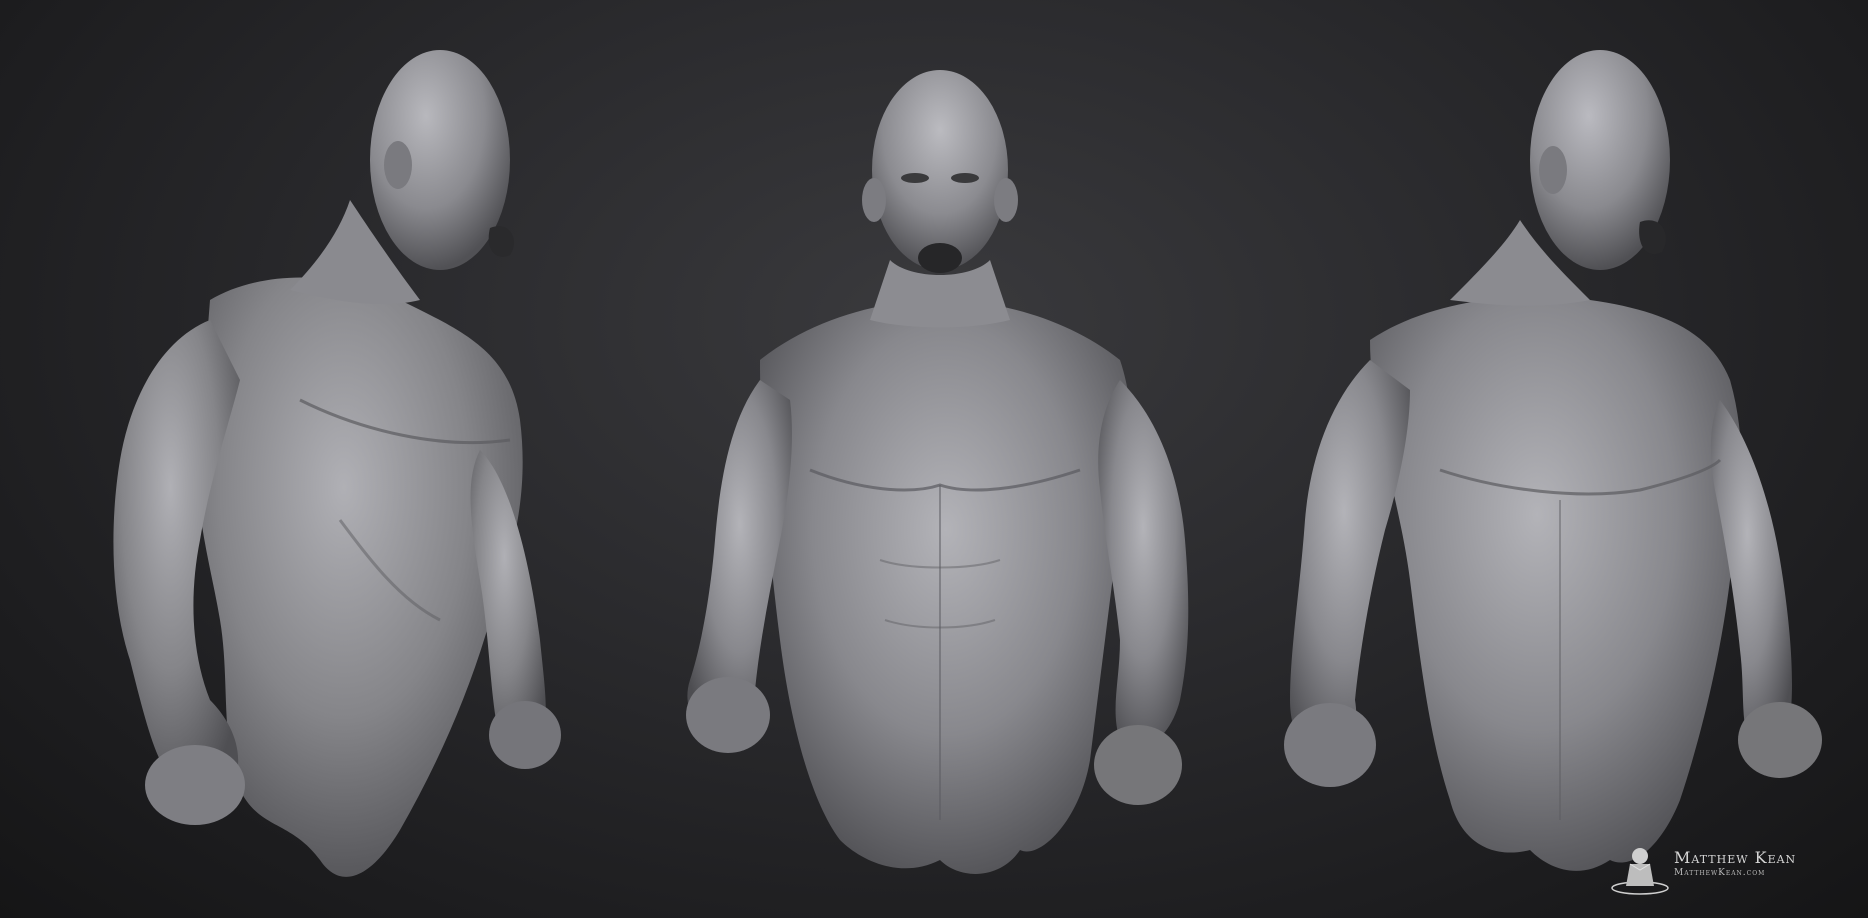  What do you see at coordinates (1720, 873) in the screenshot?
I see `watermark-site: MatthewKean.com` at bounding box center [1720, 873].